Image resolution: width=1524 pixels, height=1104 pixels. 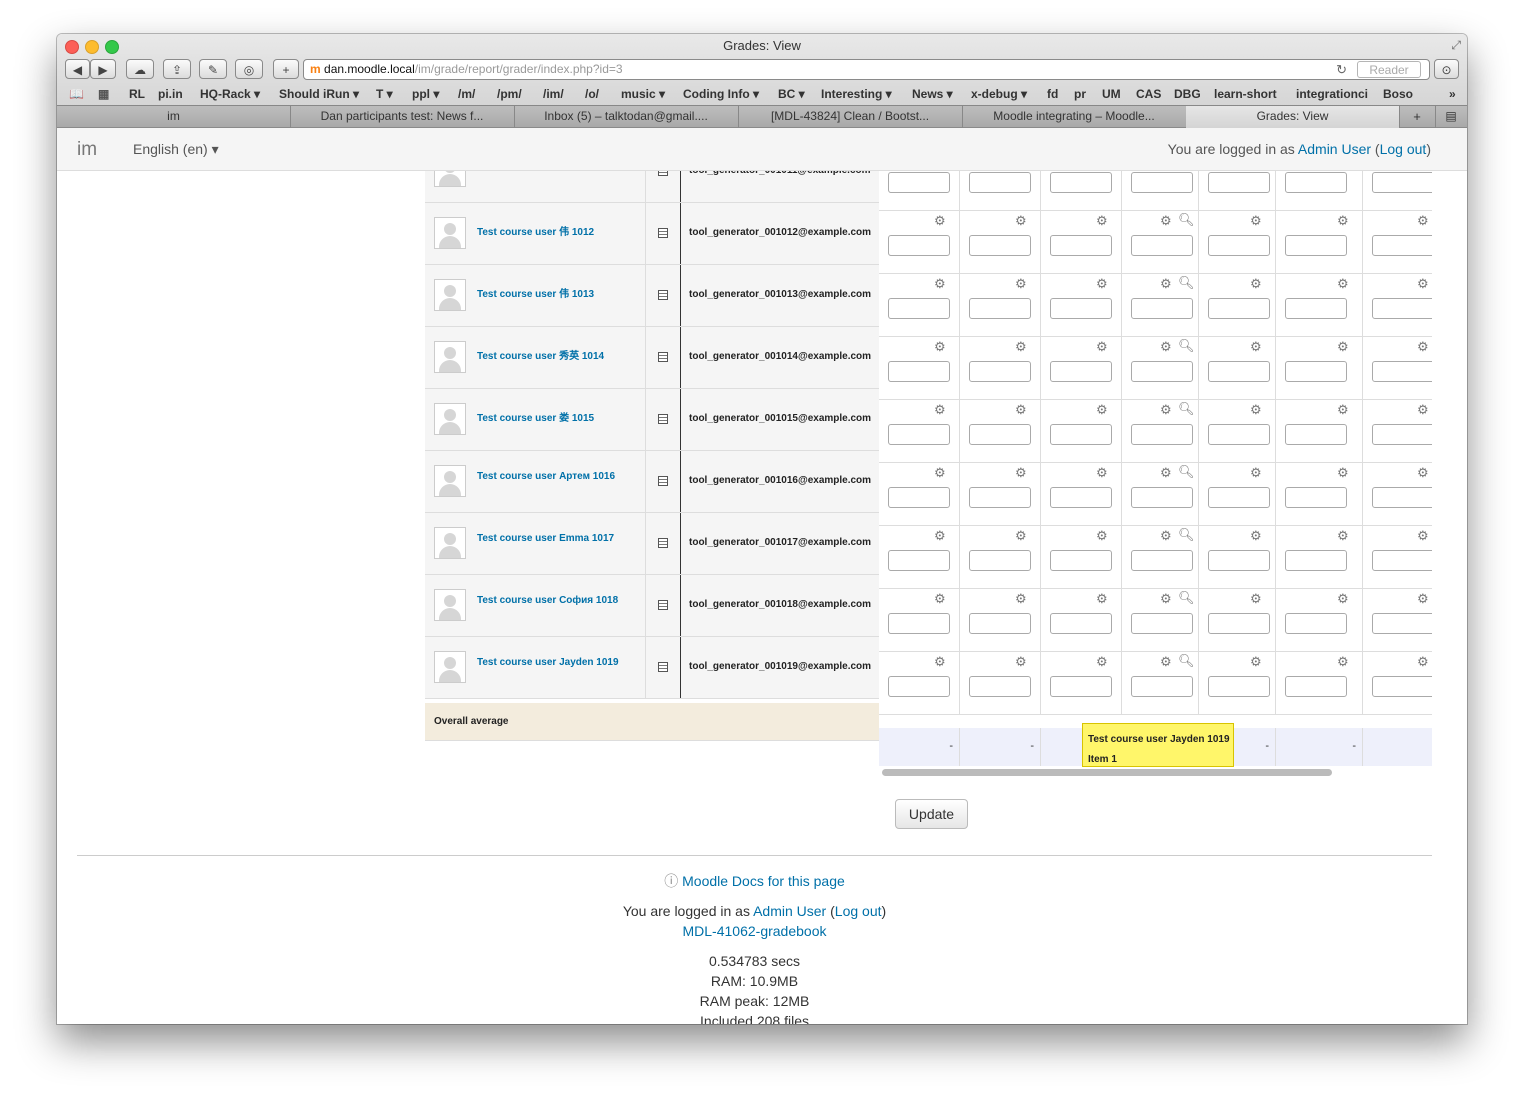 I want to click on bookmark-item: fd, so click(x=1052, y=94).